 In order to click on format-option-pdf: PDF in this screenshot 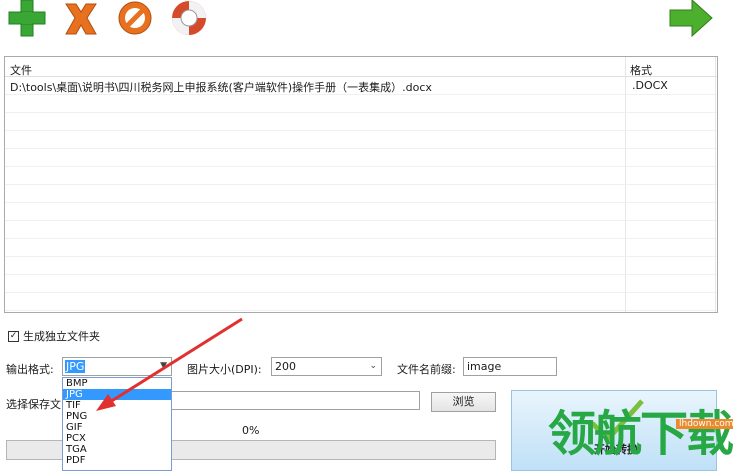, I will do `click(117, 460)`.